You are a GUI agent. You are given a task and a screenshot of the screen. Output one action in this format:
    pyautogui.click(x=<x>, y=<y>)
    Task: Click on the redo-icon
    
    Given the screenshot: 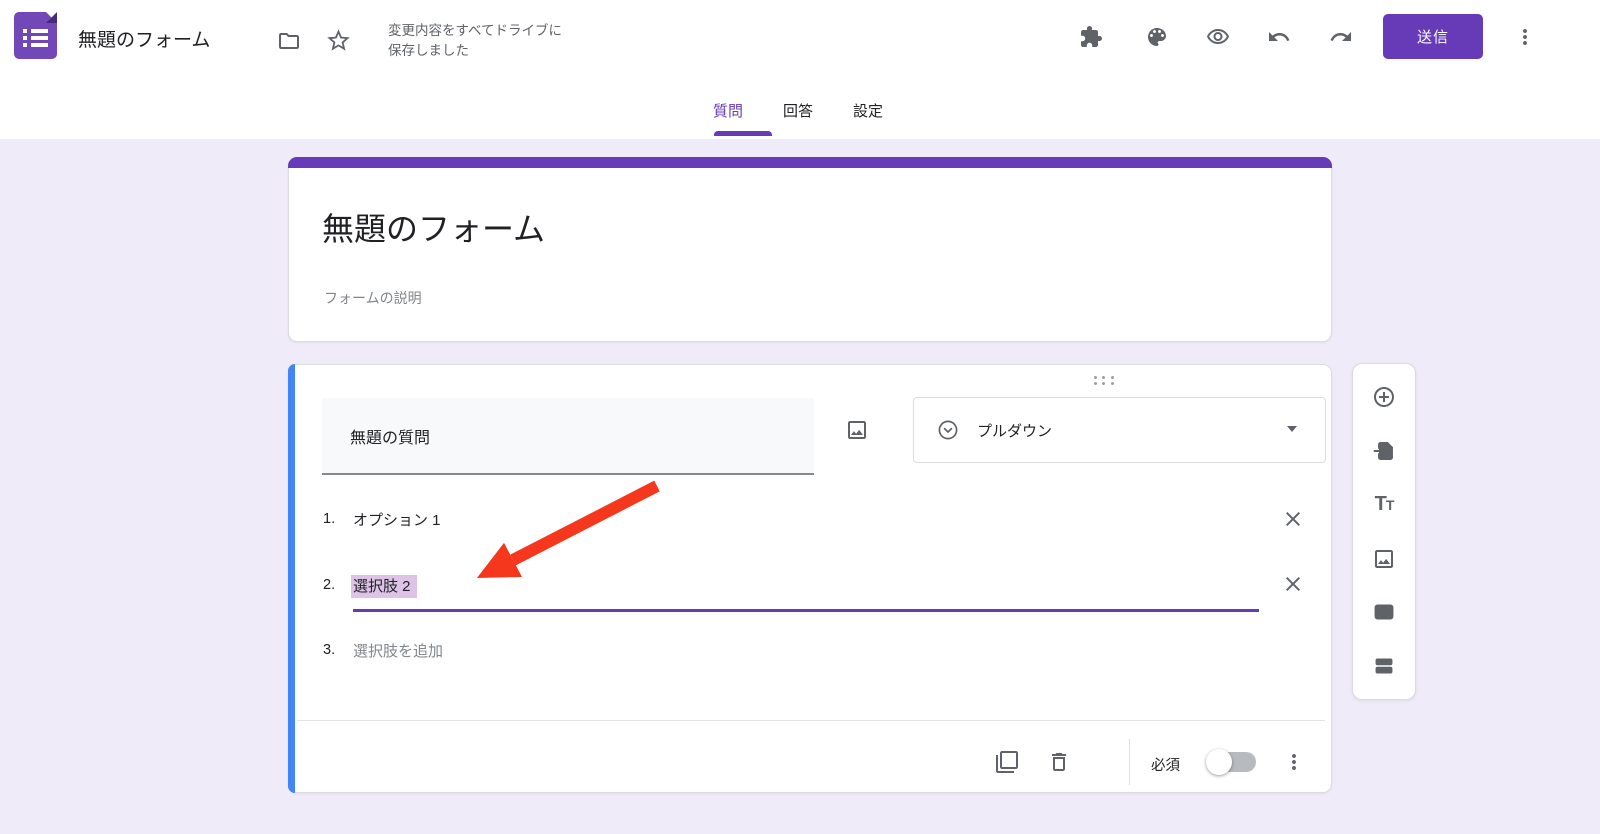 What is the action you would take?
    pyautogui.click(x=1341, y=37)
    